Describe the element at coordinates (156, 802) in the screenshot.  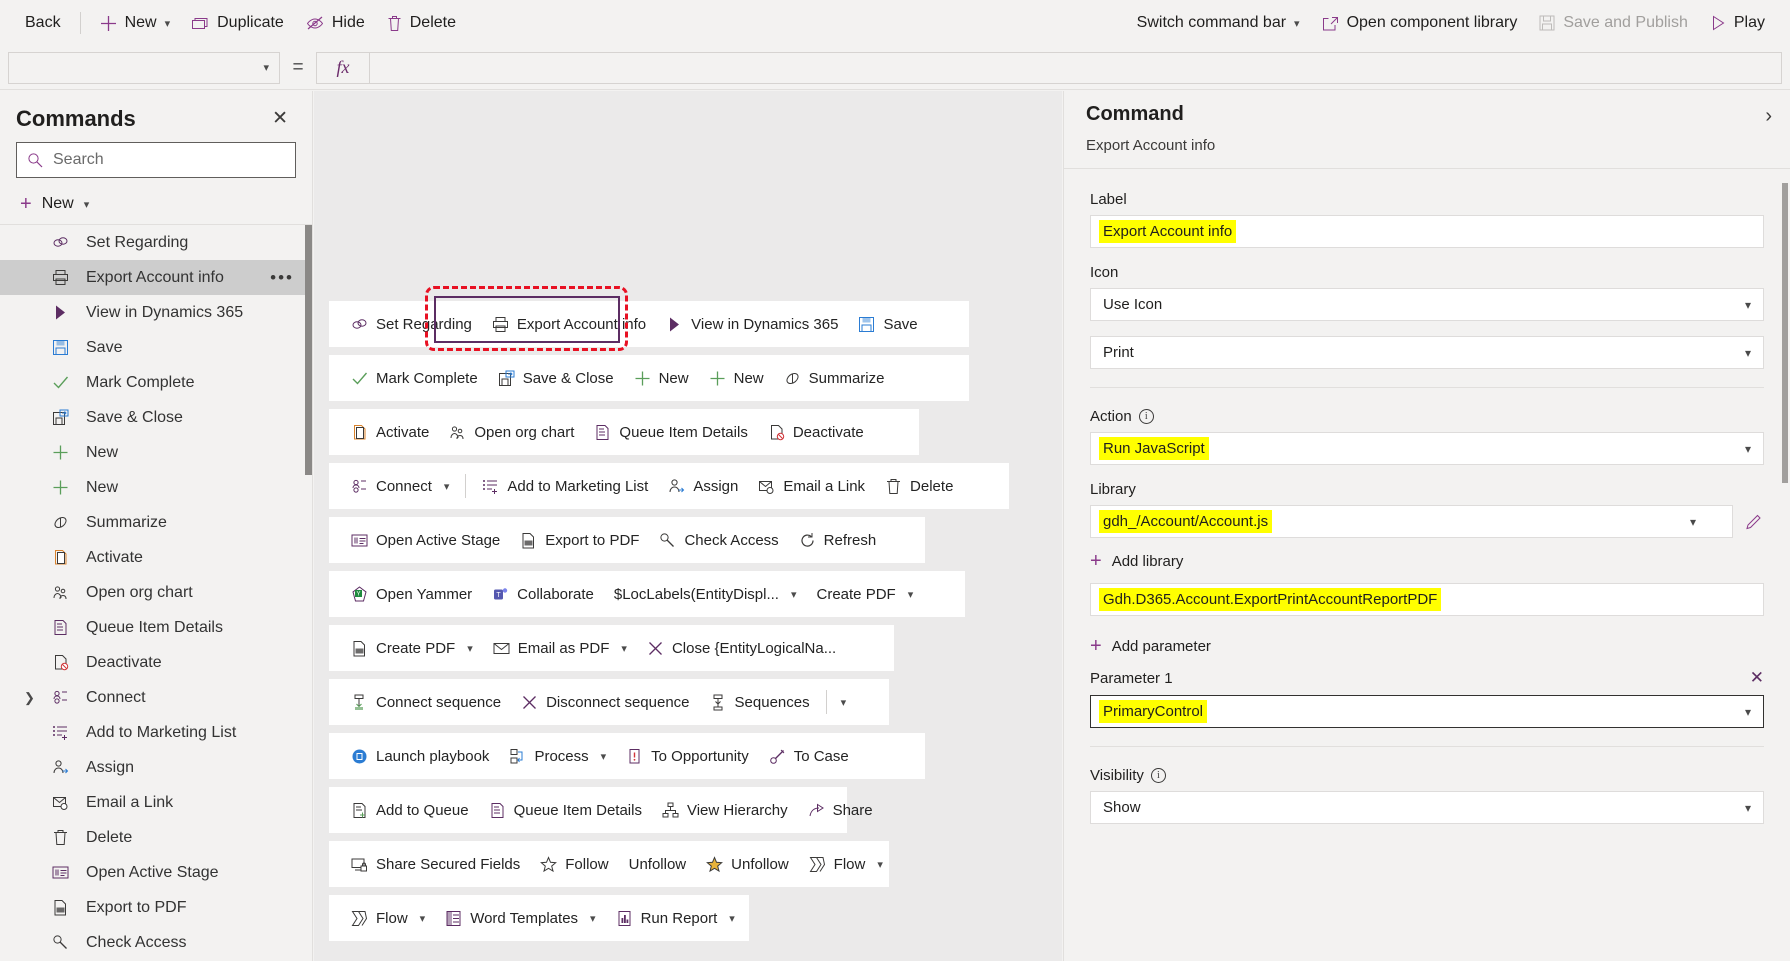
I see `sidebar-item-email-a-link: Email a Link` at that location.